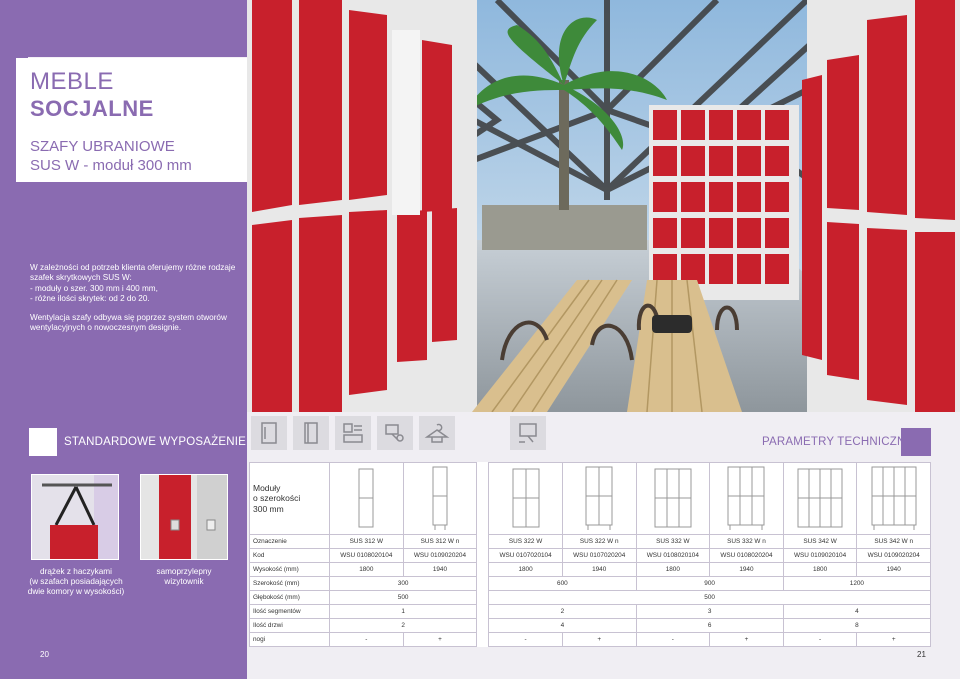 This screenshot has width=960, height=679. What do you see at coordinates (838, 442) in the screenshot?
I see `technical-parameters-title: PARAMETRY TECHNICZNE` at bounding box center [838, 442].